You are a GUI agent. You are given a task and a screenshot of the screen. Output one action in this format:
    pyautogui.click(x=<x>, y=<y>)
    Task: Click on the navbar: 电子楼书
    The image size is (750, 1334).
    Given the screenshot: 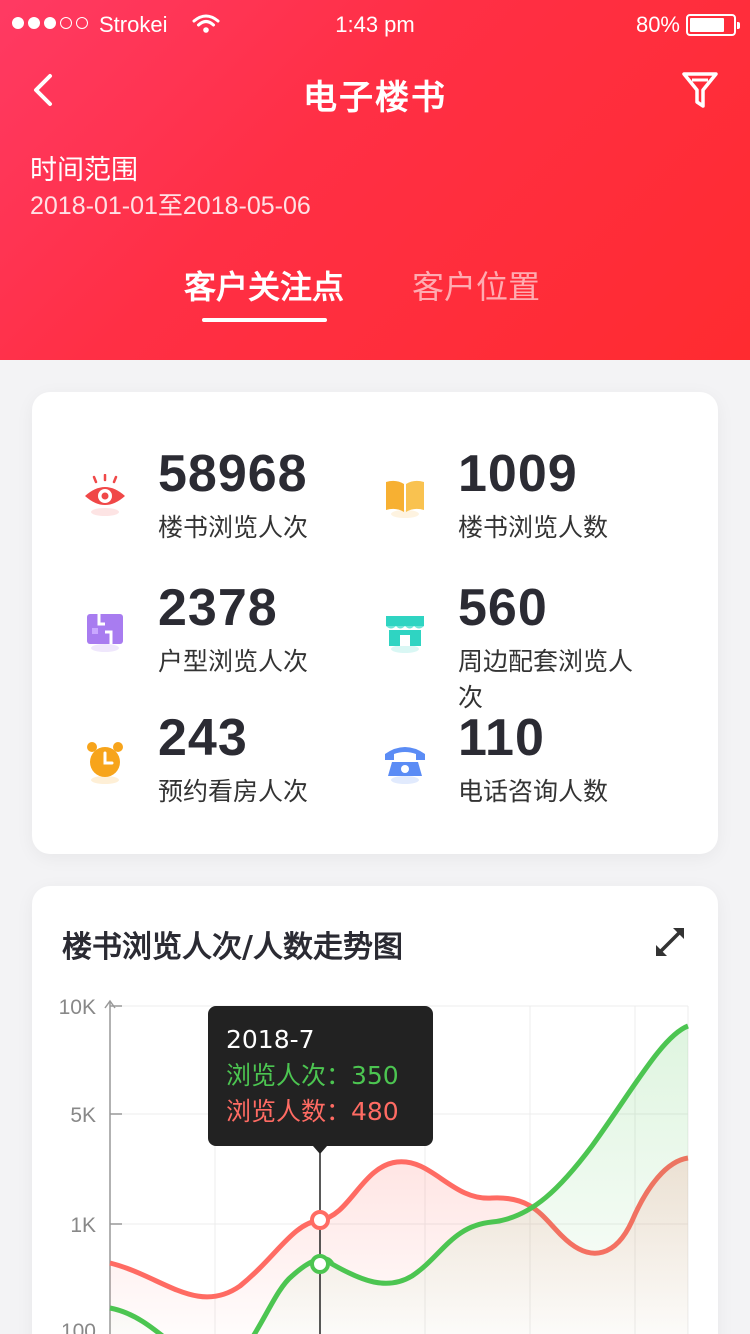 What is the action you would take?
    pyautogui.click(x=375, y=90)
    